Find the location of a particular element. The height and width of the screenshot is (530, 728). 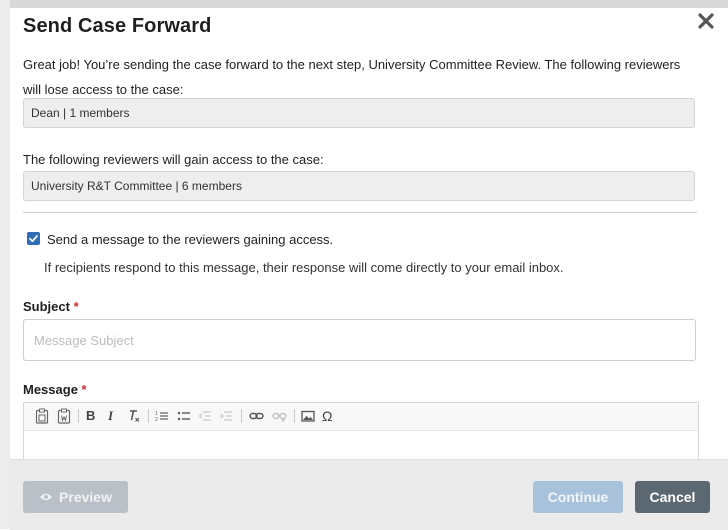

remove-format-icon is located at coordinates (134, 416).